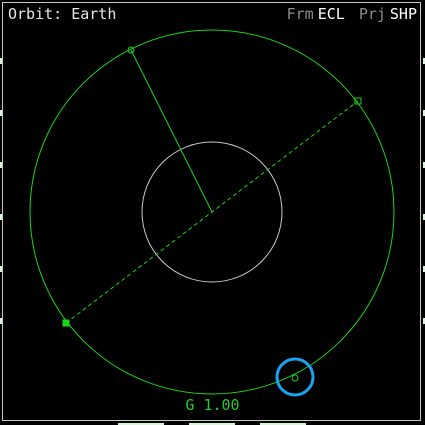 This screenshot has width=425, height=425. Describe the element at coordinates (212, 405) in the screenshot. I see `gravity-readout: G 1.00` at that location.